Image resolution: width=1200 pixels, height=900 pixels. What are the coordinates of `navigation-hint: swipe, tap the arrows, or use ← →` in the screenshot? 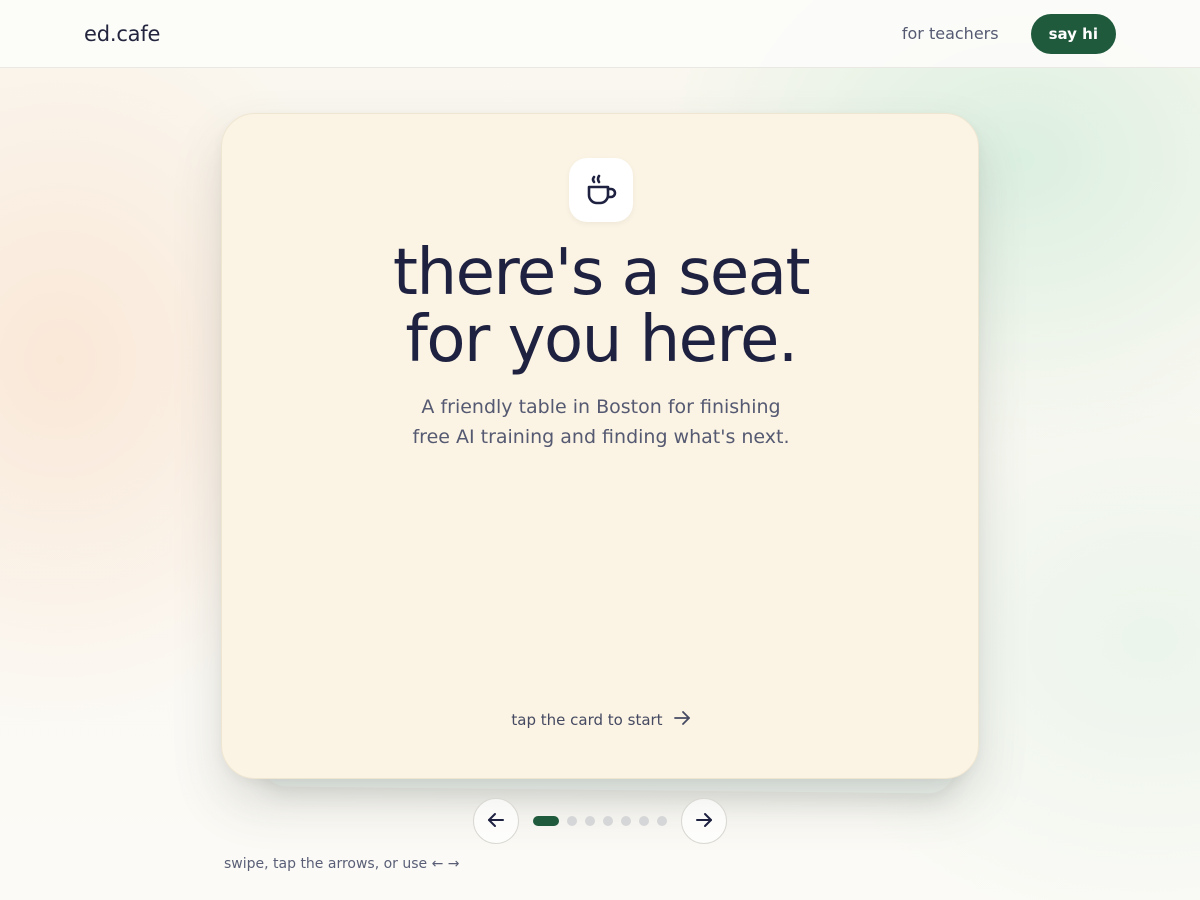 It's located at (342, 864).